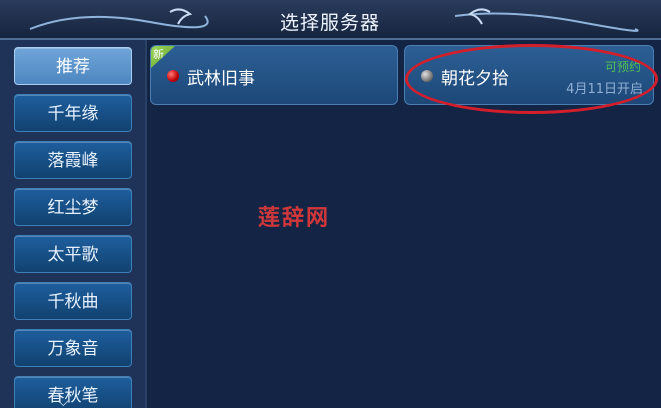 This screenshot has width=661, height=408. I want to click on window-title: 选择服务器, so click(329, 23).